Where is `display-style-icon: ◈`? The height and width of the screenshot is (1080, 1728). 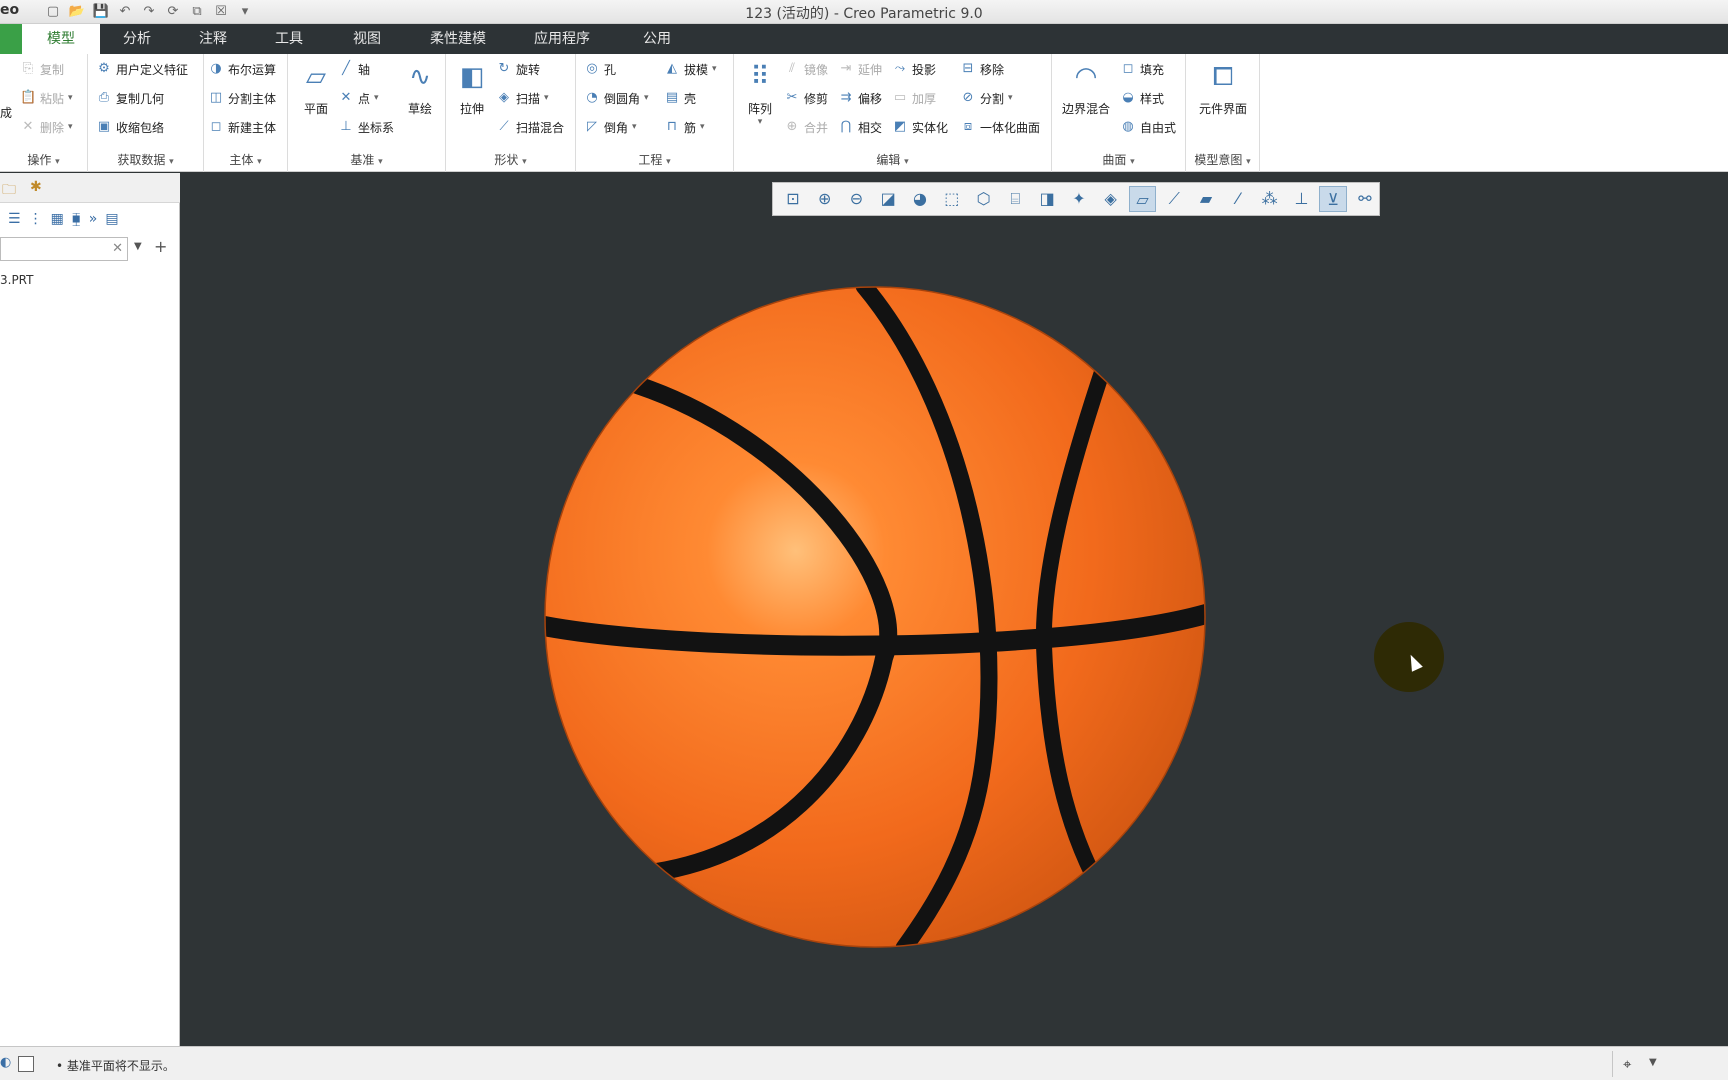 display-style-icon: ◈ is located at coordinates (1111, 199).